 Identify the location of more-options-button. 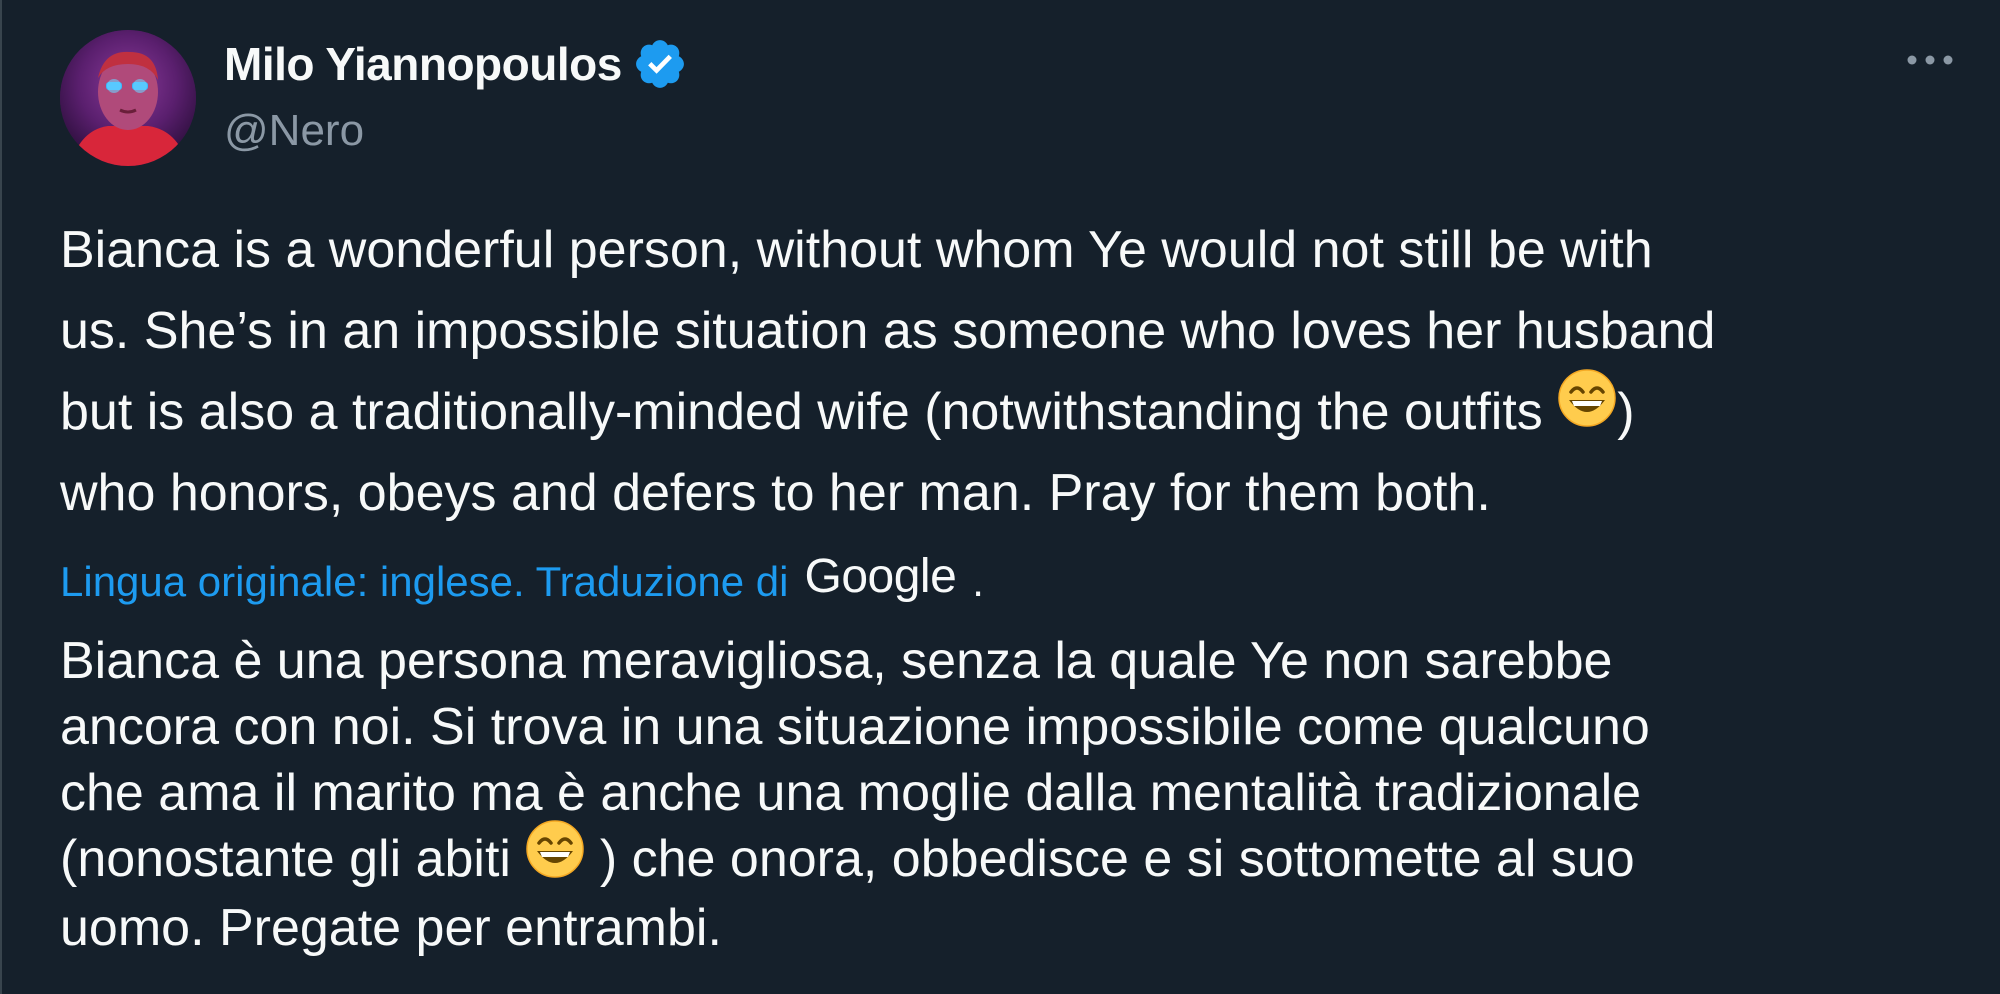
(1930, 60).